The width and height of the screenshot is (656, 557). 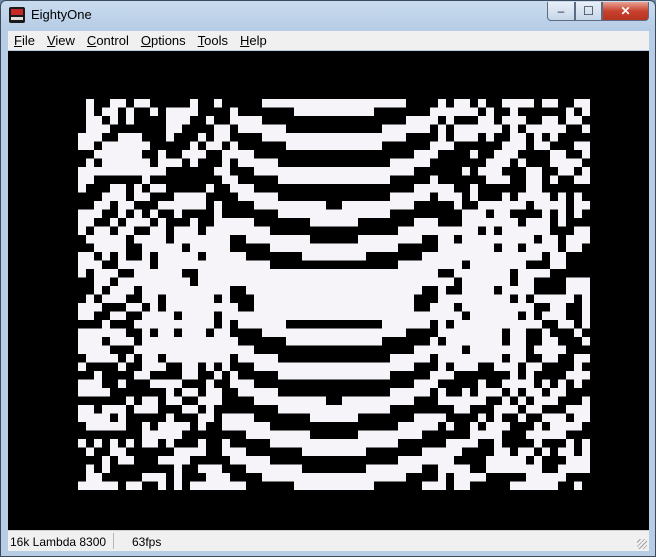 I want to click on menu-tools: Tools, so click(x=213, y=40).